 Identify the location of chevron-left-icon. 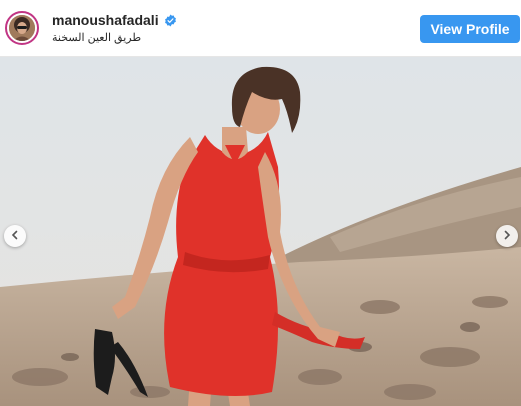
(15, 236).